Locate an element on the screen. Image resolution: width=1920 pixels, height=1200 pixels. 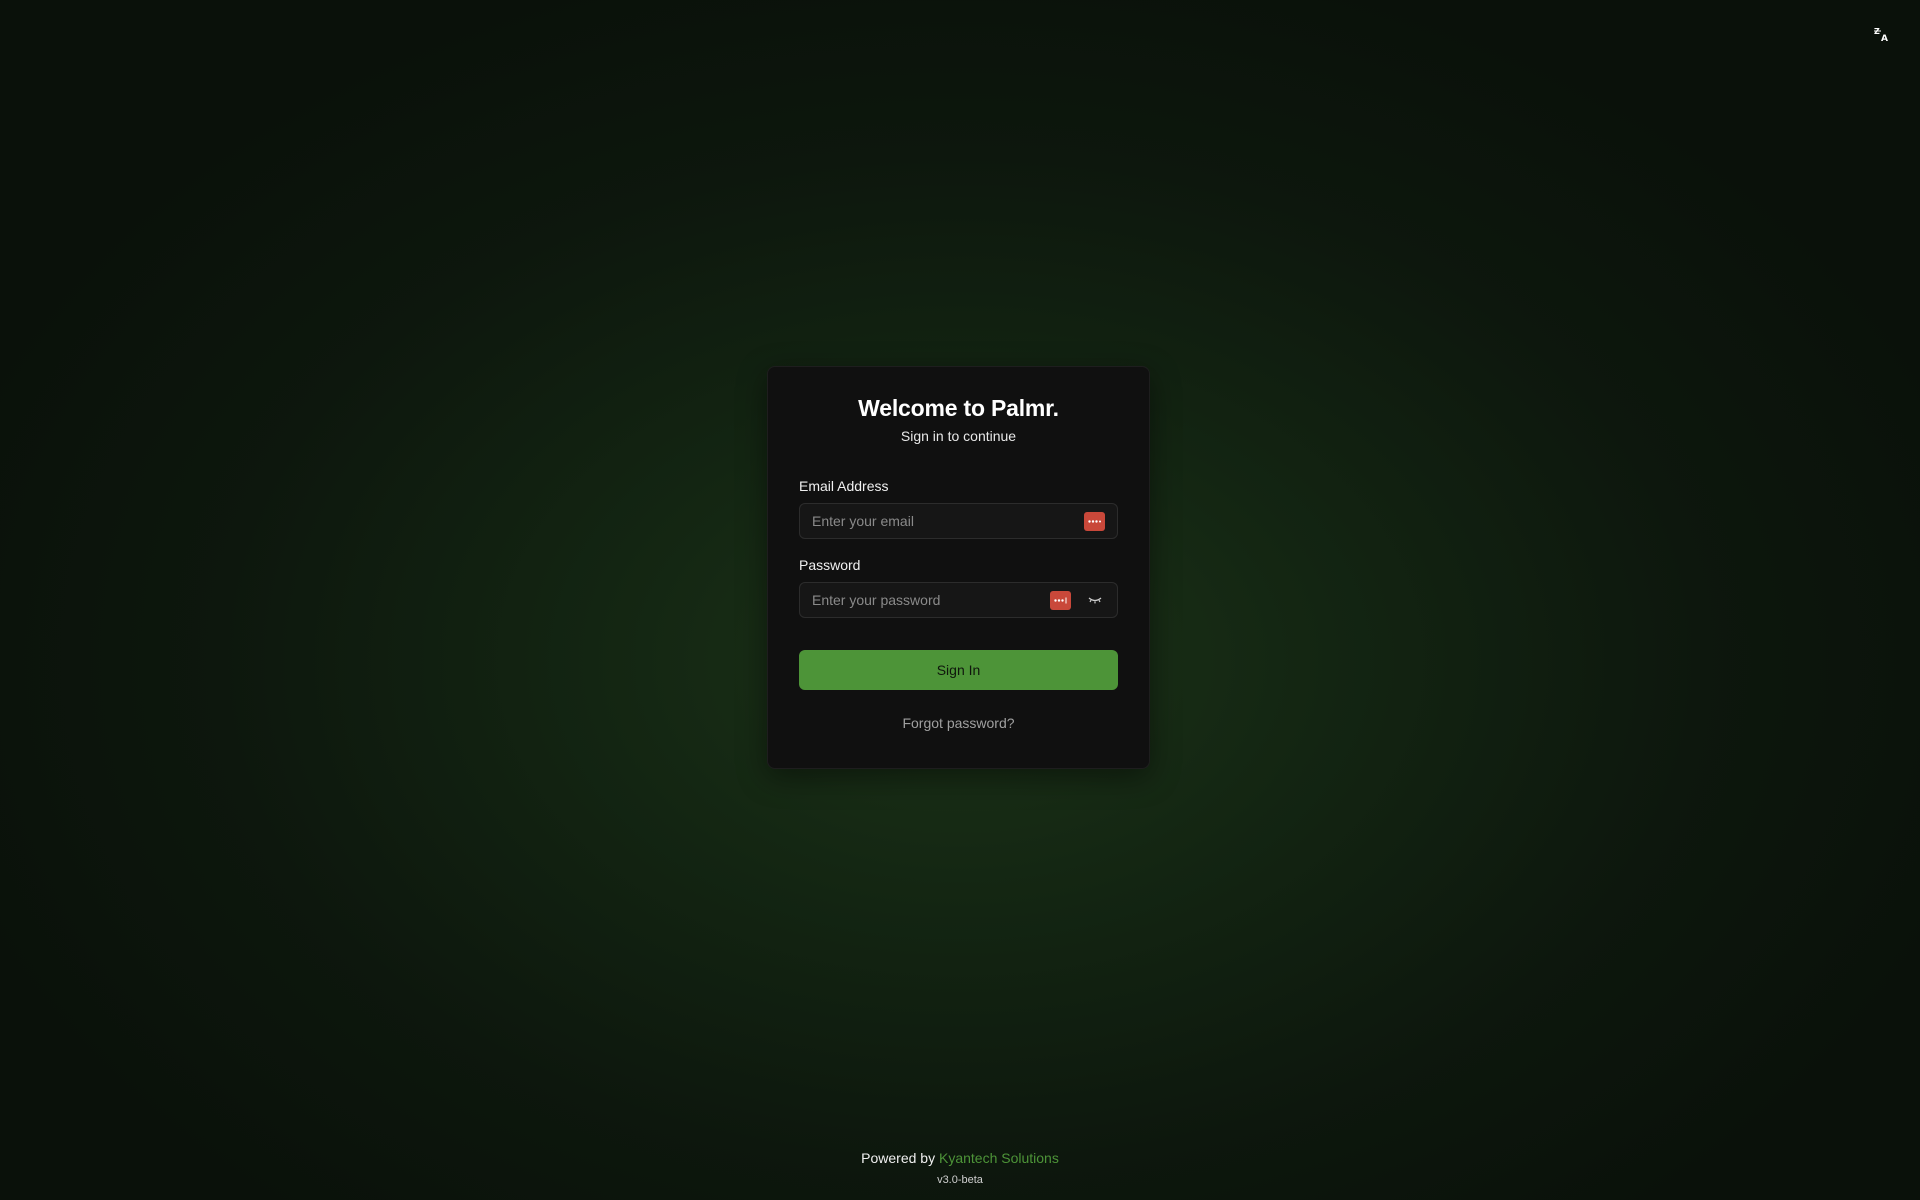
eye-closed-icon is located at coordinates (1095, 600).